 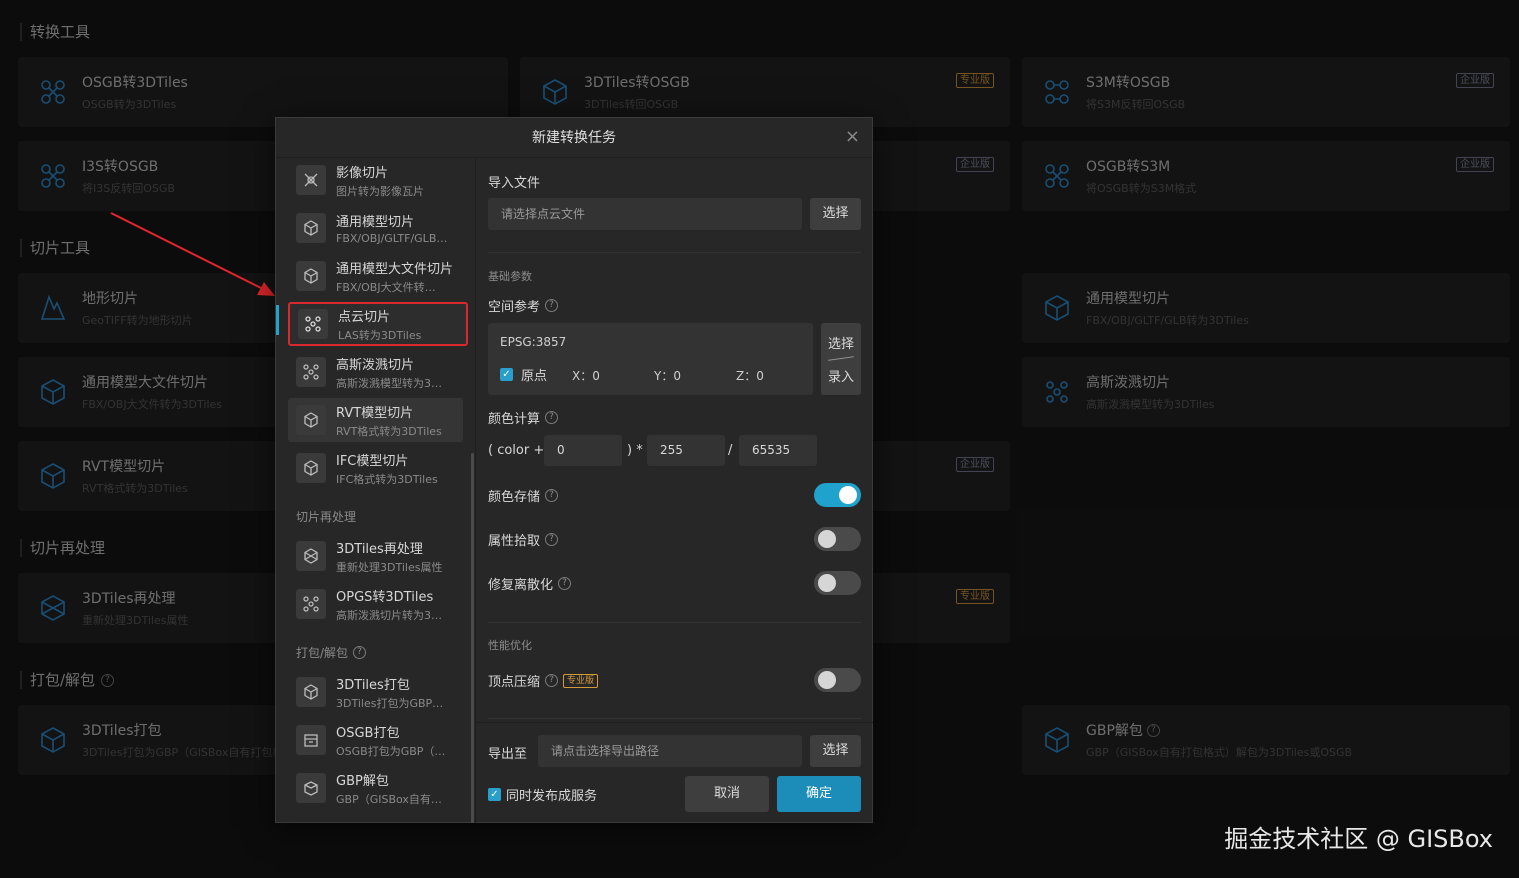 What do you see at coordinates (574, 138) in the screenshot?
I see `dialog-title: 新建转换任务` at bounding box center [574, 138].